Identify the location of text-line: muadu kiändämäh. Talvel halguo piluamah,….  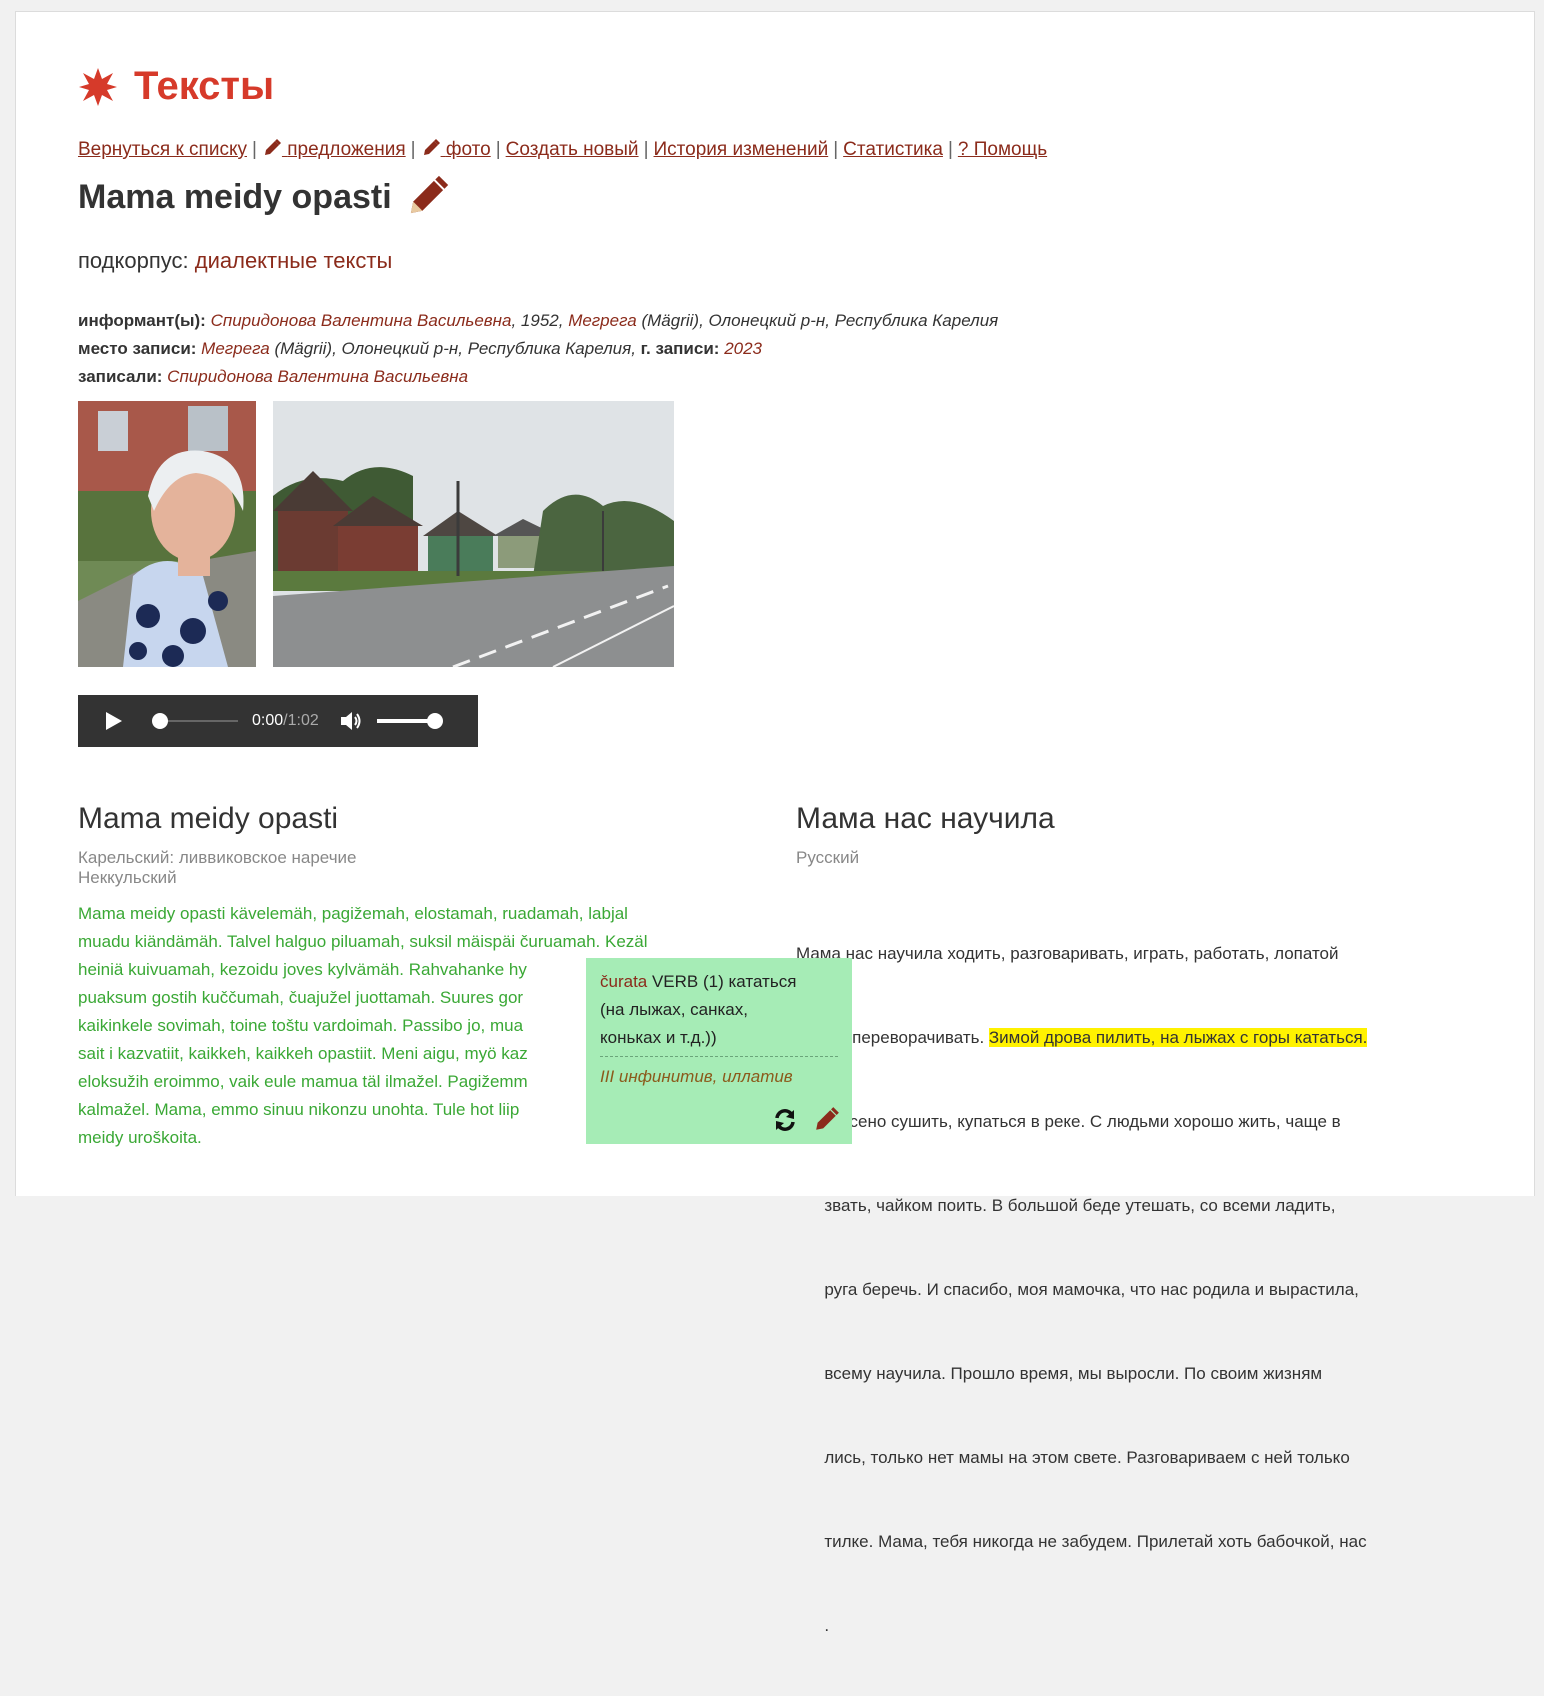
(418, 942).